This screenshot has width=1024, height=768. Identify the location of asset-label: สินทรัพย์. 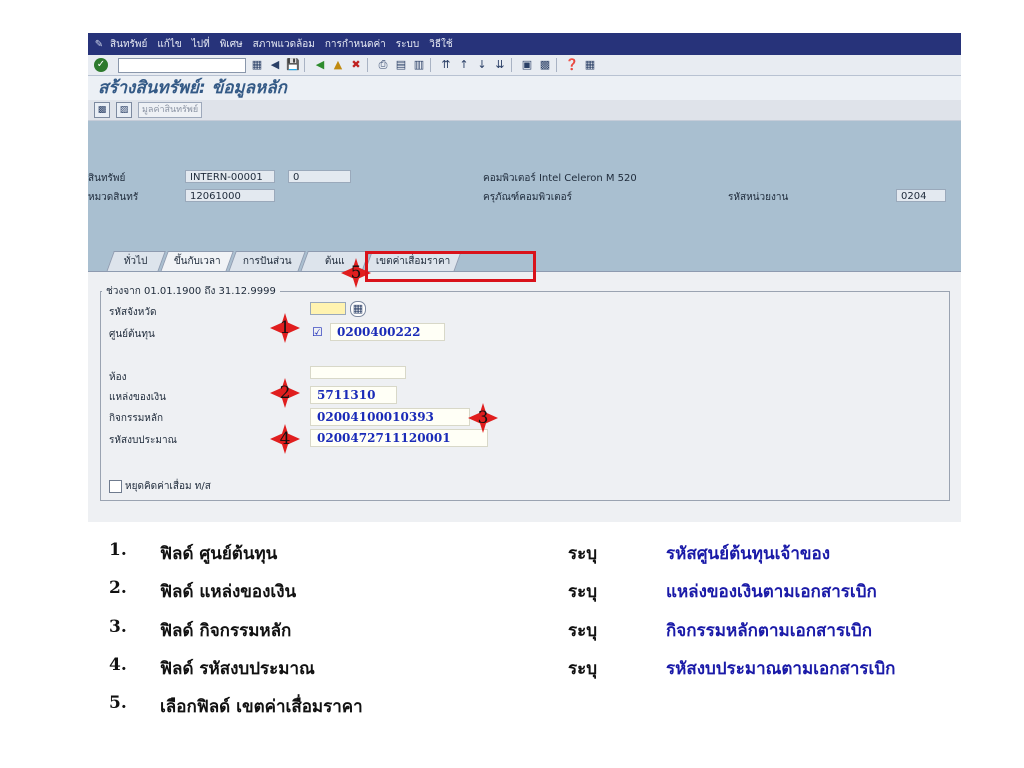
(107, 178).